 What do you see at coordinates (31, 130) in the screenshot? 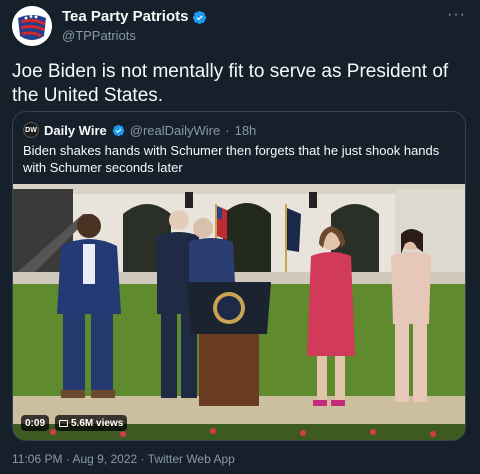
I see `quoted-author-avatar: DW` at bounding box center [31, 130].